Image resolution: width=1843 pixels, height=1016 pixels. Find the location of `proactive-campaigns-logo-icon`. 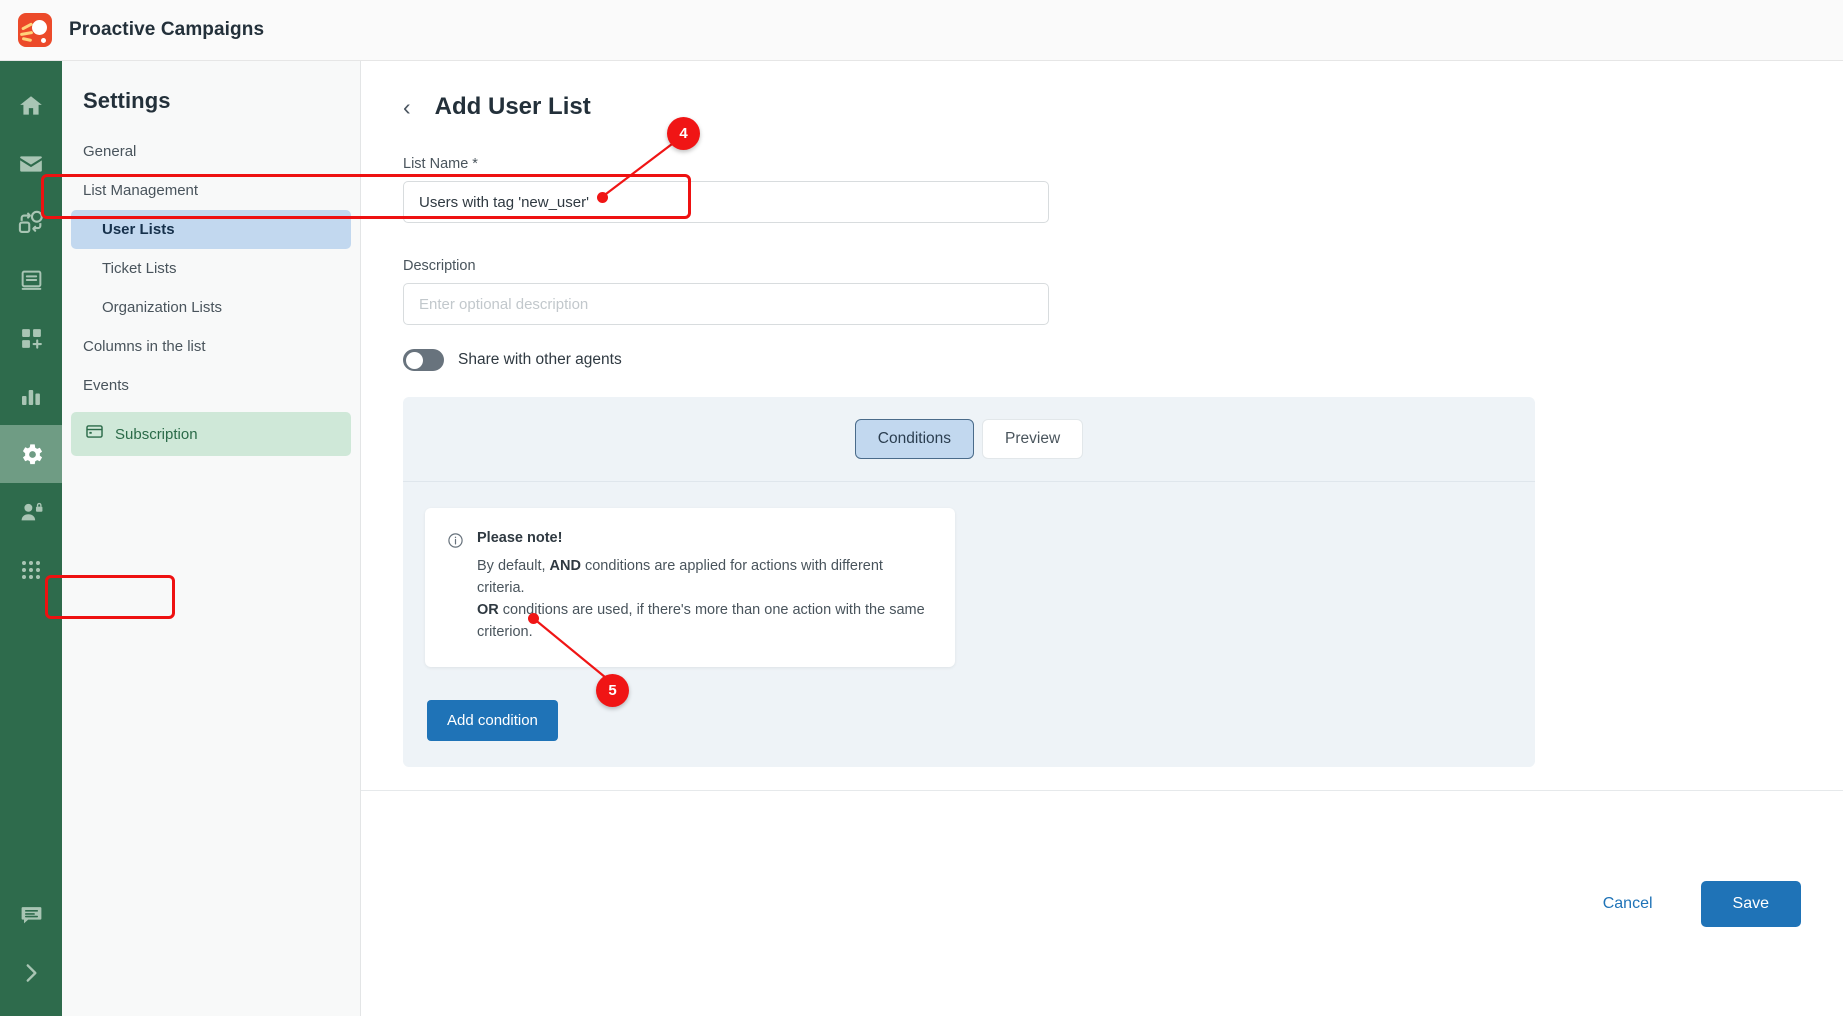

proactive-campaigns-logo-icon is located at coordinates (35, 30).